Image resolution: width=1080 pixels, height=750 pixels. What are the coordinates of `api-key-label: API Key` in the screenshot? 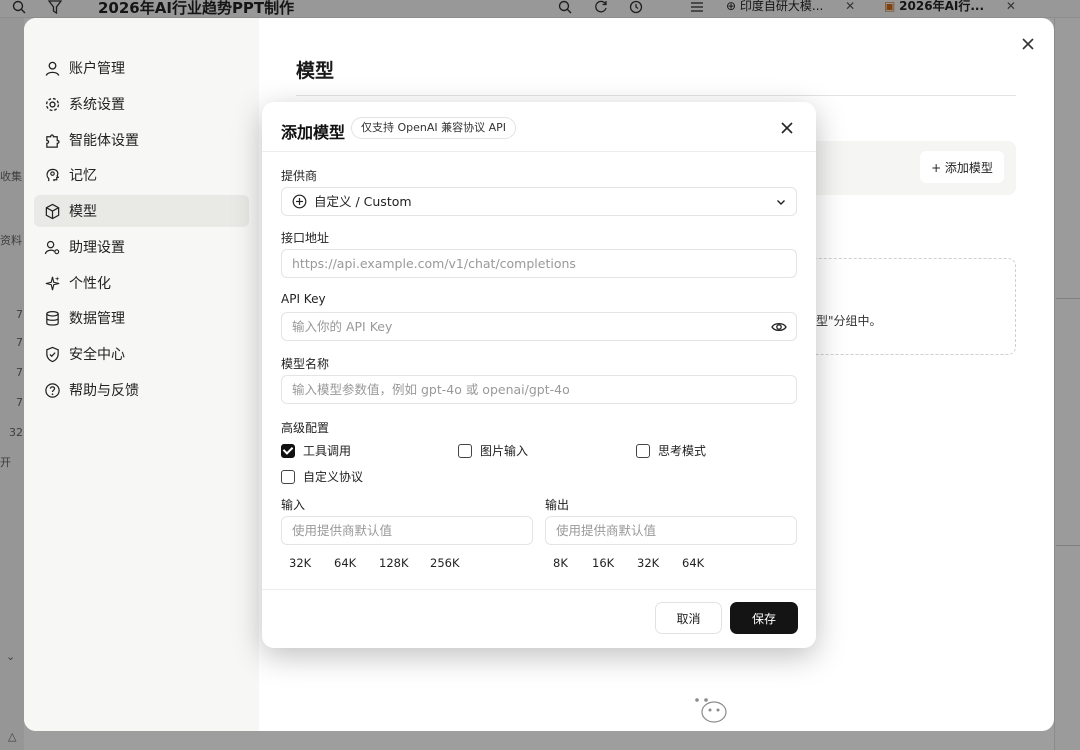 It's located at (303, 299).